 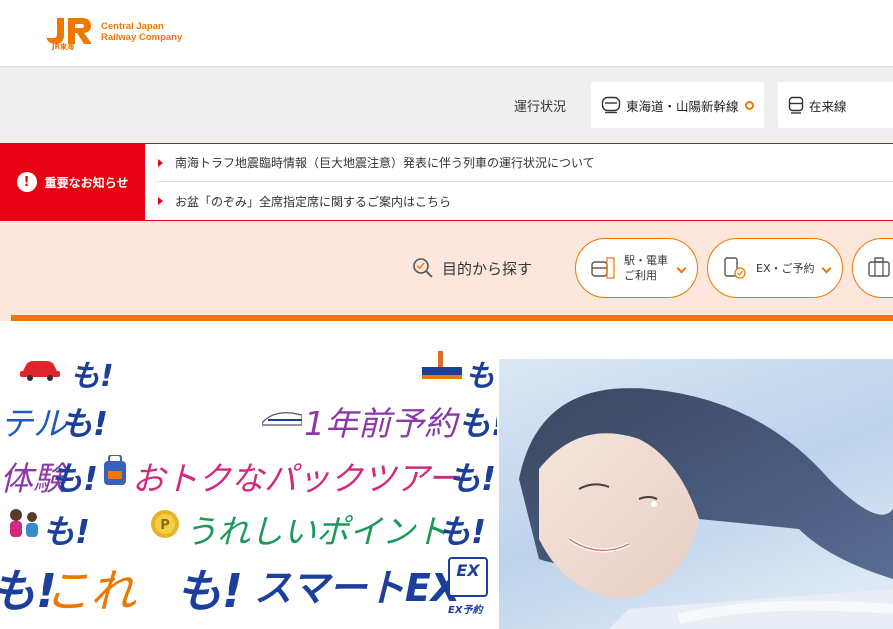 What do you see at coordinates (468, 570) in the screenshot?
I see `ex-badge-text: EX` at bounding box center [468, 570].